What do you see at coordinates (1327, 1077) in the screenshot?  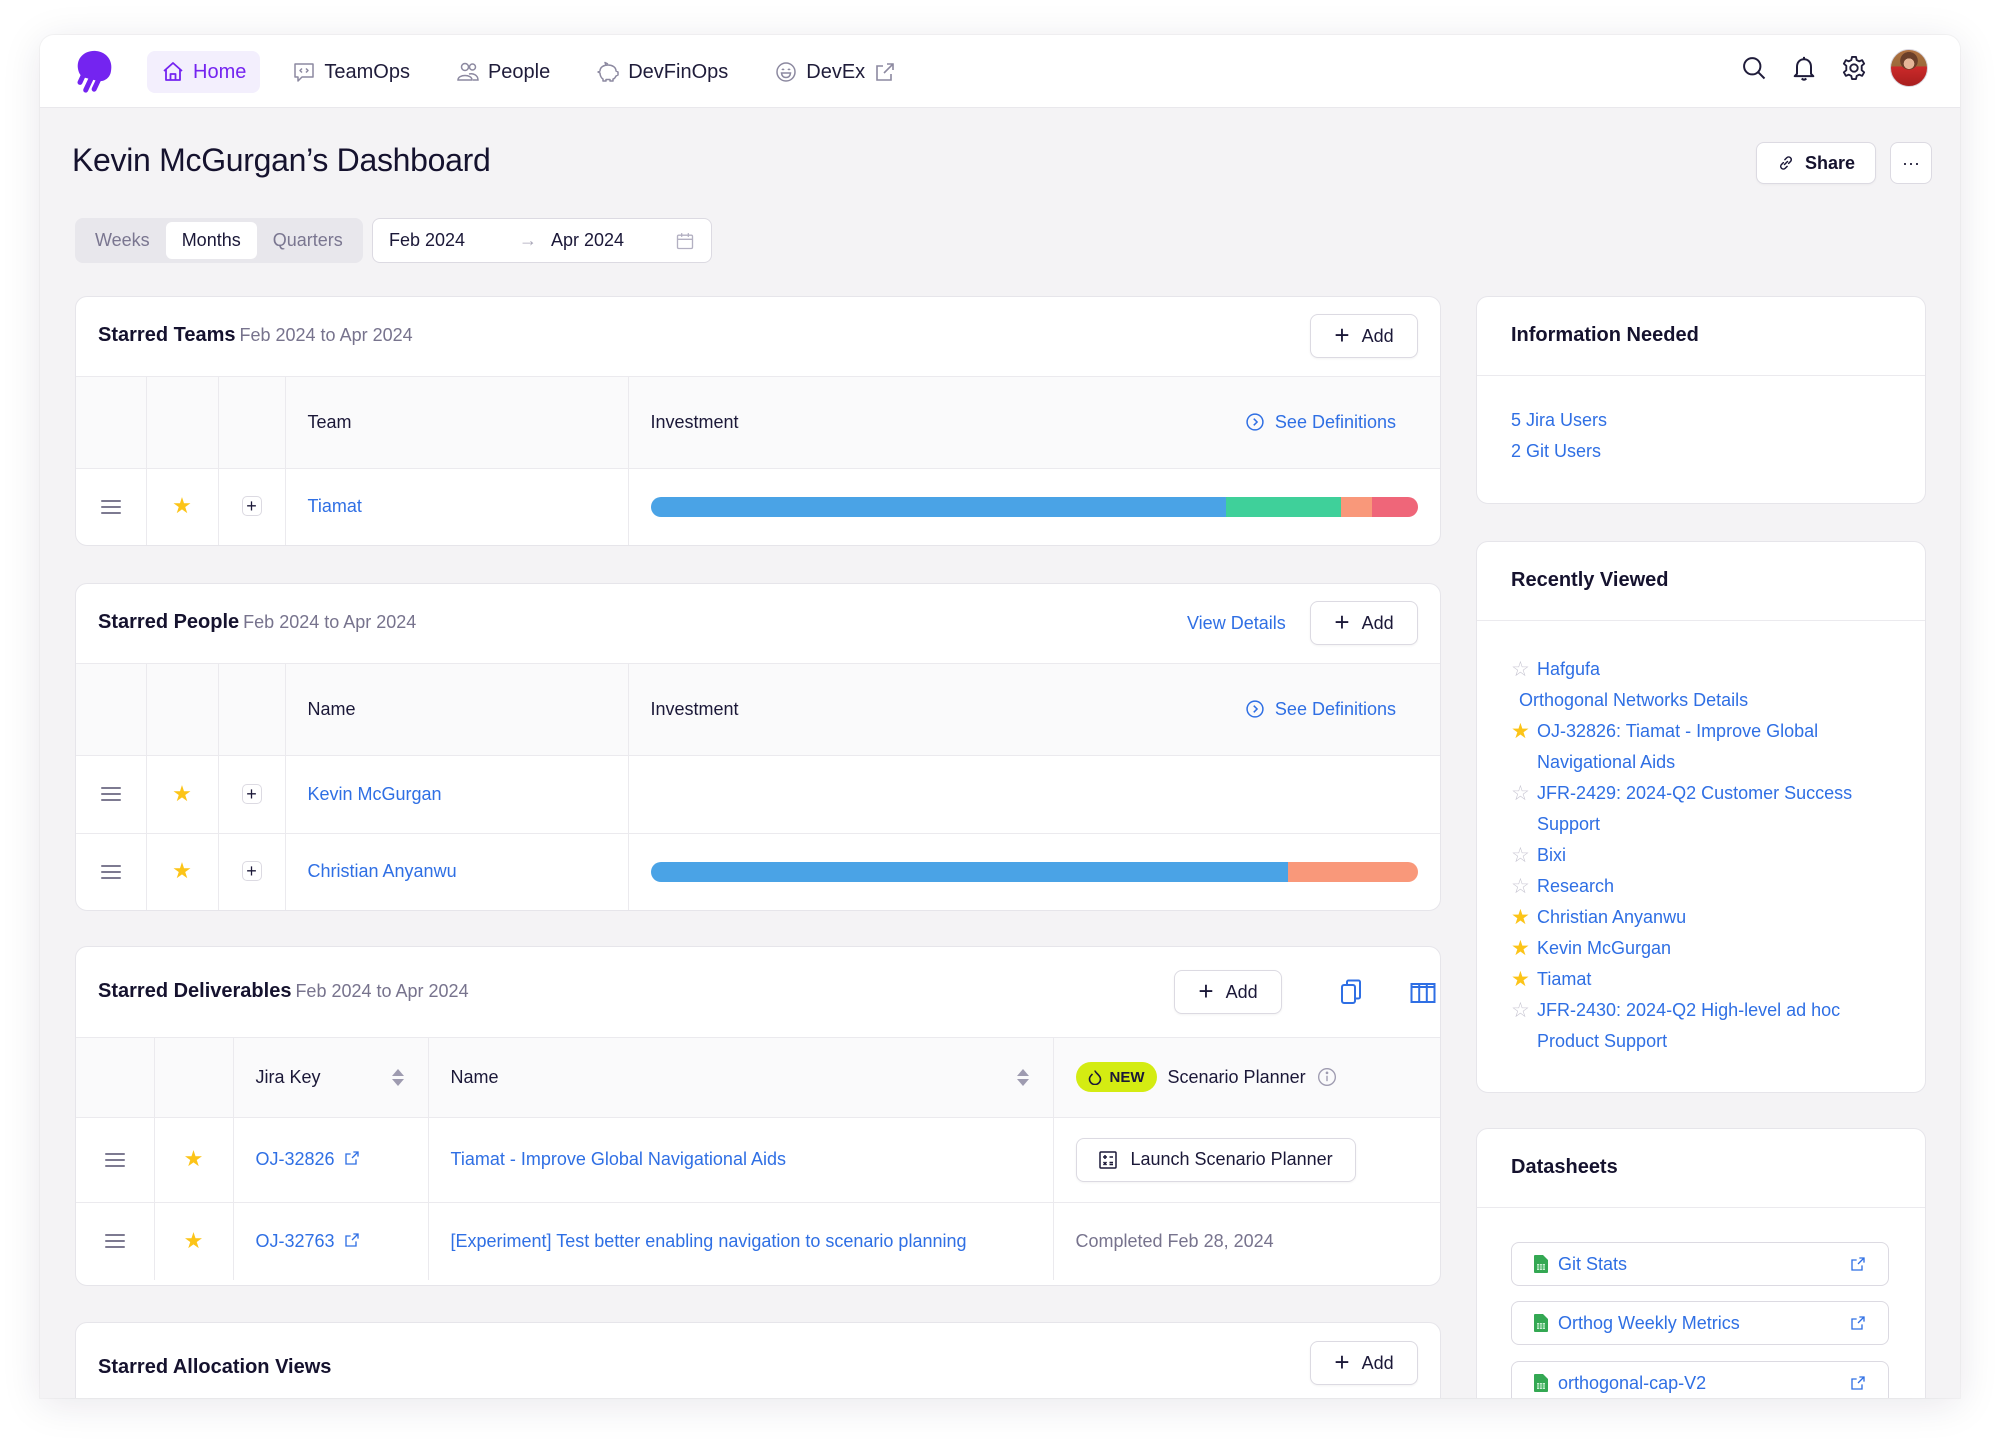 I see `info-icon` at bounding box center [1327, 1077].